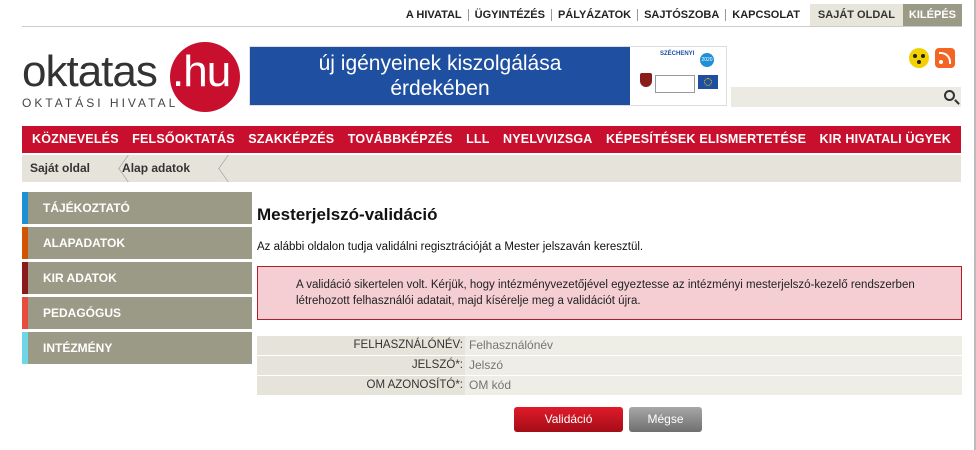 The image size is (976, 450). What do you see at coordinates (137, 348) in the screenshot?
I see `sidebar-item-institution: INTÉZMÉNY` at bounding box center [137, 348].